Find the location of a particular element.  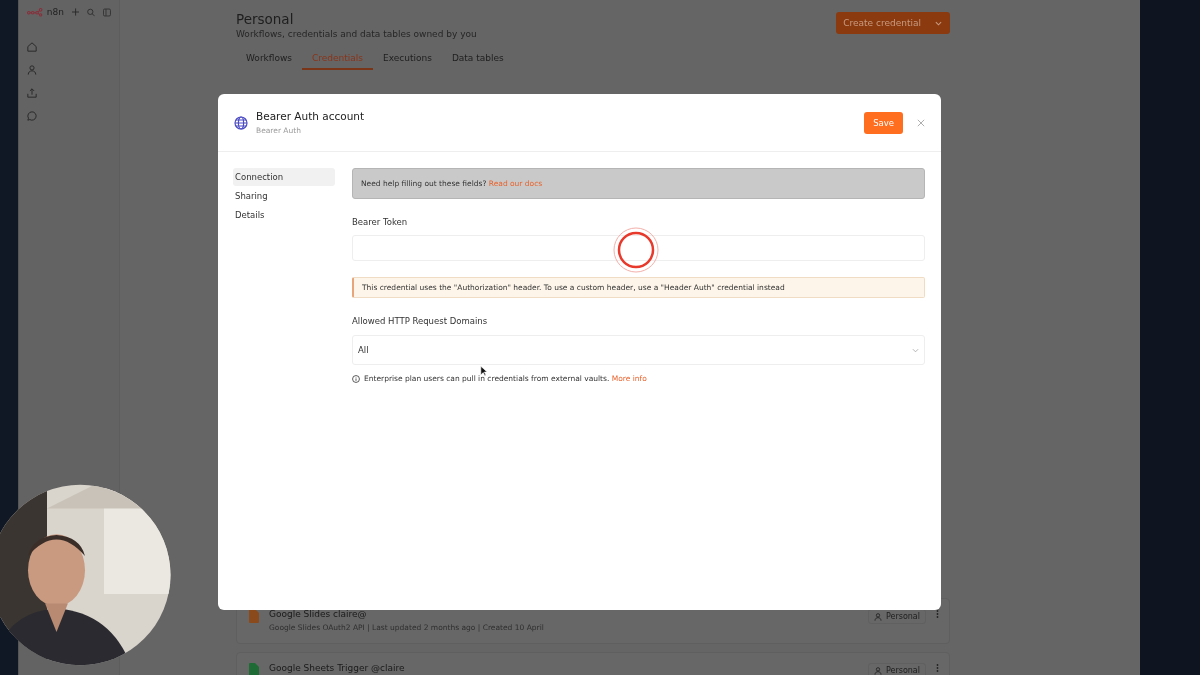

click-indicator-icon is located at coordinates (636, 250).